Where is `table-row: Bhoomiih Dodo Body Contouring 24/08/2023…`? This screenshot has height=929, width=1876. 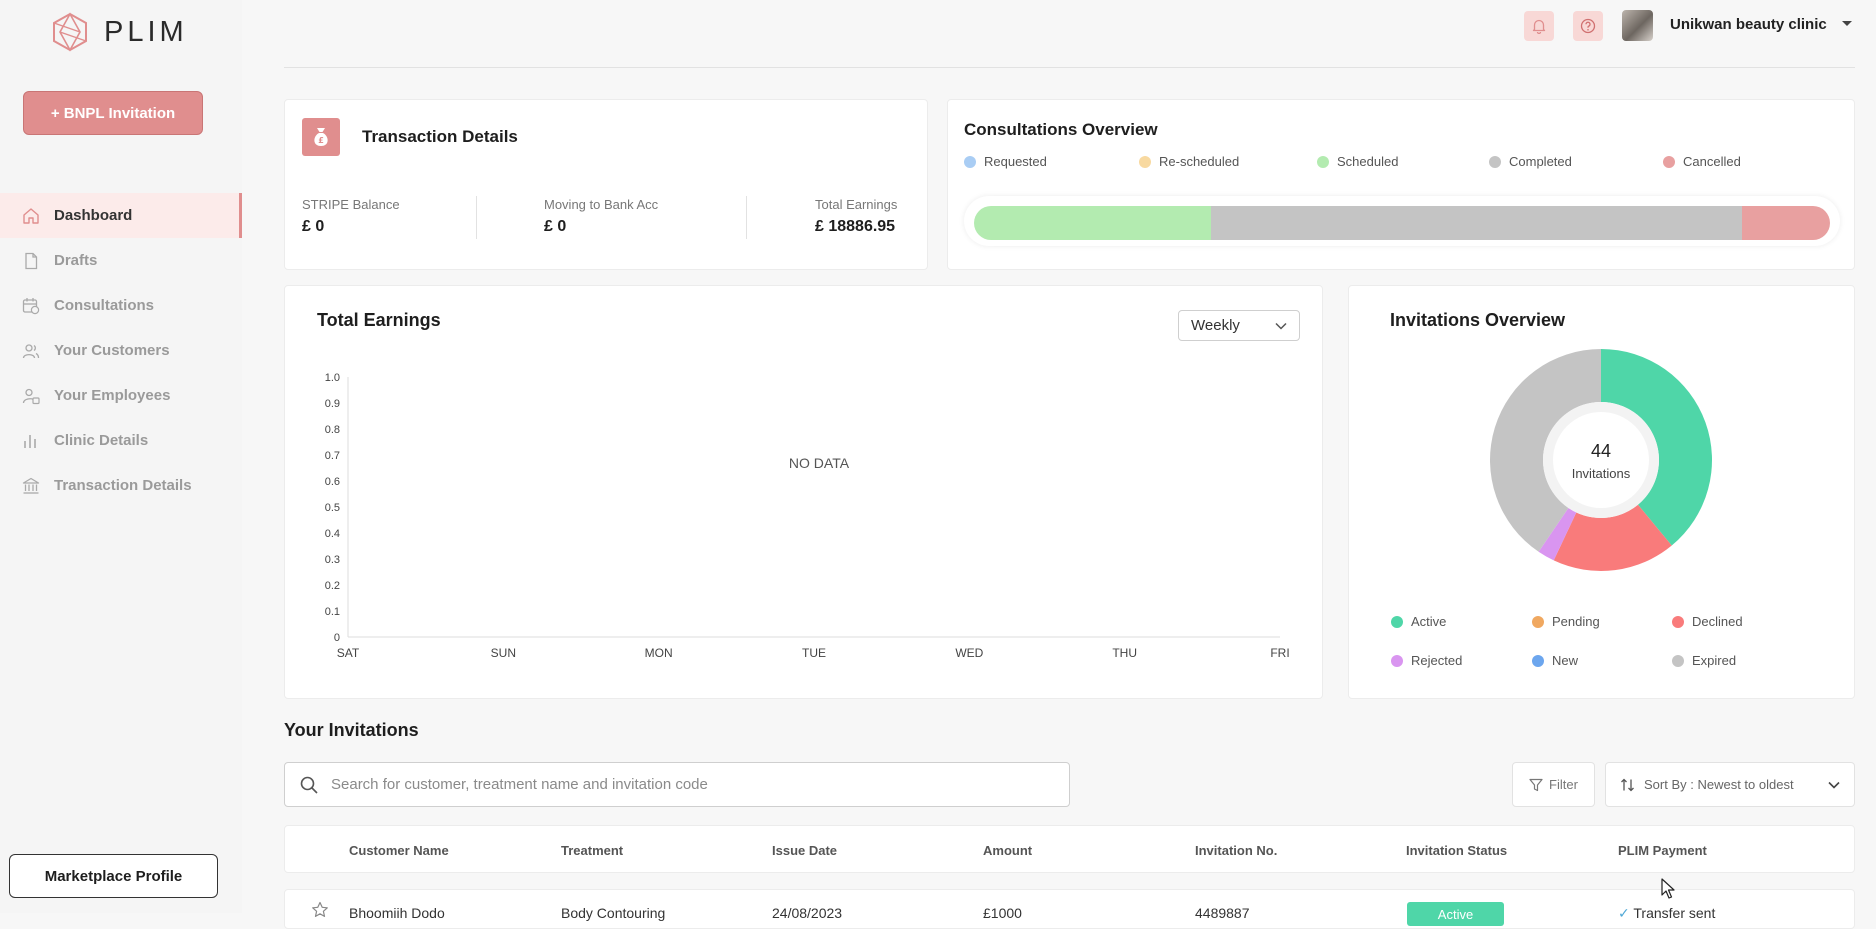 table-row: Bhoomiih Dodo Body Contouring 24/08/2023… is located at coordinates (1069, 909).